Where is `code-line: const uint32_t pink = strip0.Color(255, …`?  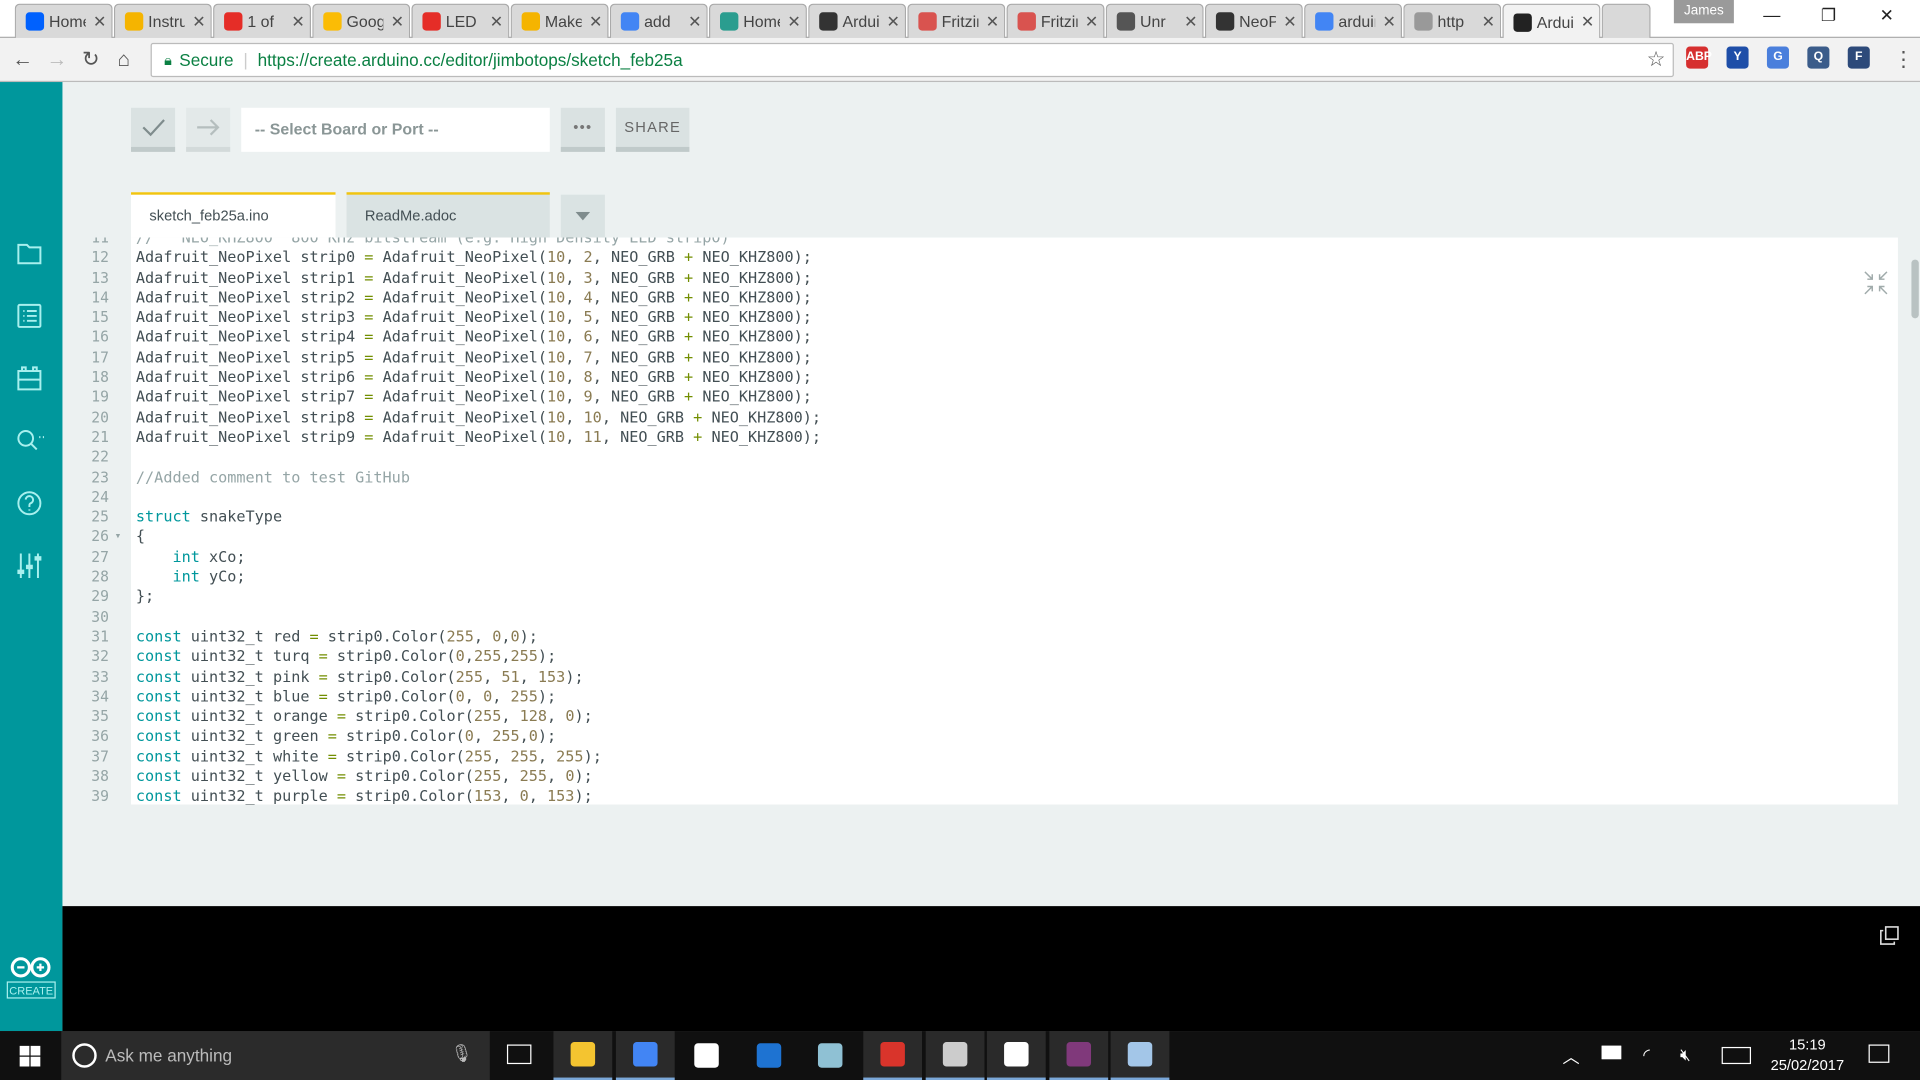 code-line: const uint32_t pink = strip0.Color(255, … is located at coordinates (1014, 677).